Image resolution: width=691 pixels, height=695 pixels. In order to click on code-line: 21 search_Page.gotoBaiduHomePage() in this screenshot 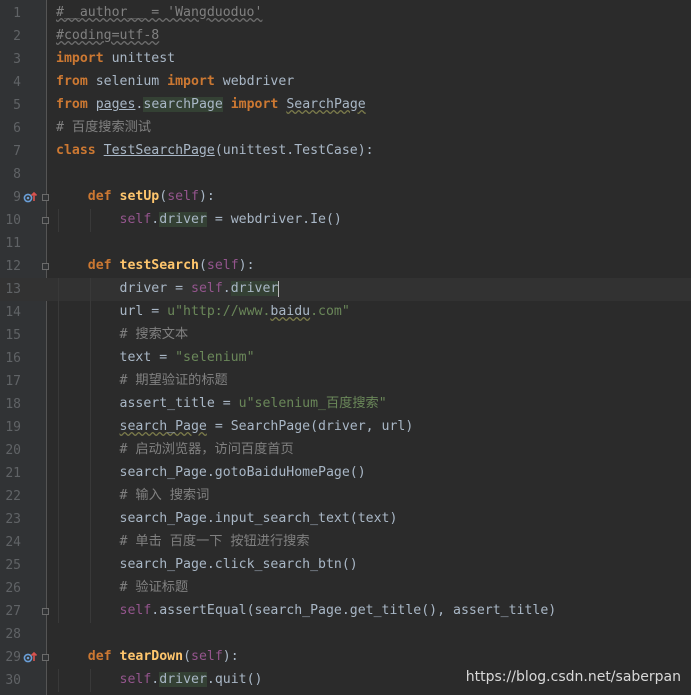, I will do `click(345, 473)`.